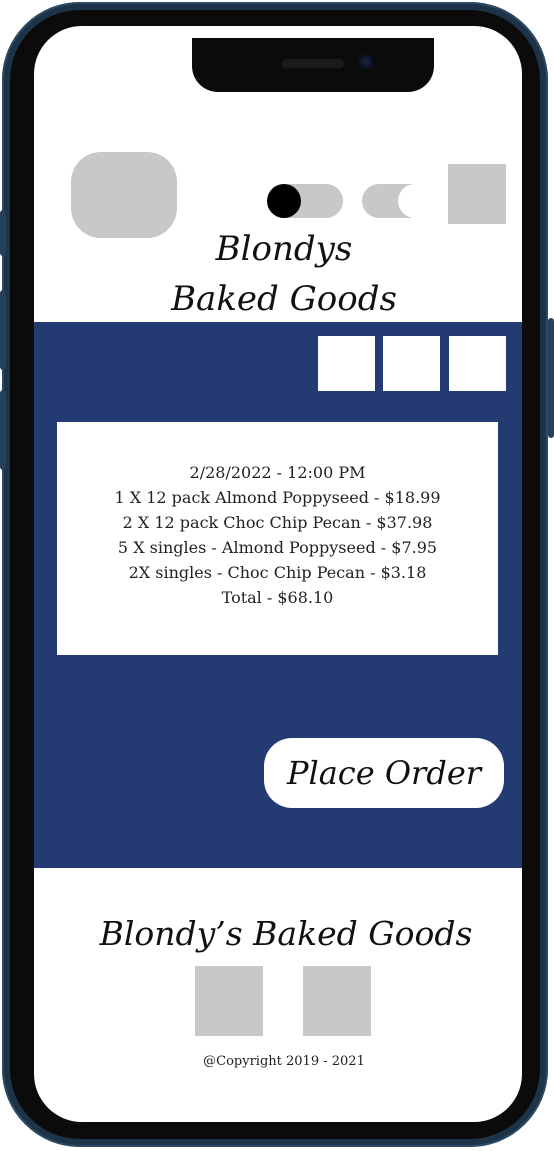 This screenshot has height=1151, width=554. I want to click on camera-icon, so click(366, 62).